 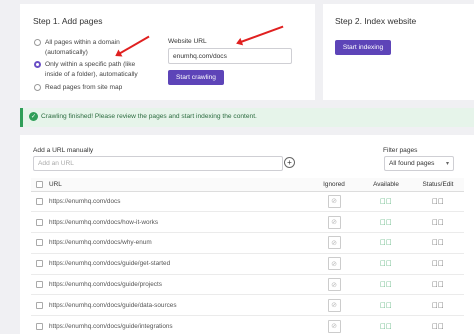 What do you see at coordinates (398, 52) in the screenshot?
I see `step2-card: Step 2. Index website Start indexing` at bounding box center [398, 52].